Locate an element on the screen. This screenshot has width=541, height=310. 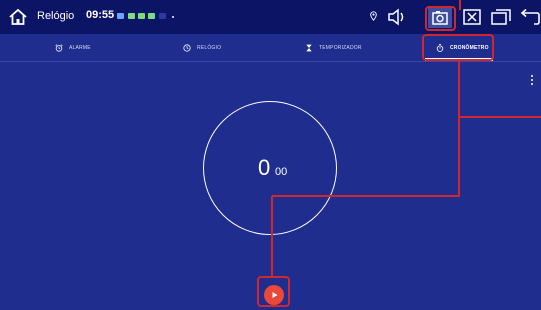
tab-label: TEMPORIZADOR is located at coordinates (340, 47).